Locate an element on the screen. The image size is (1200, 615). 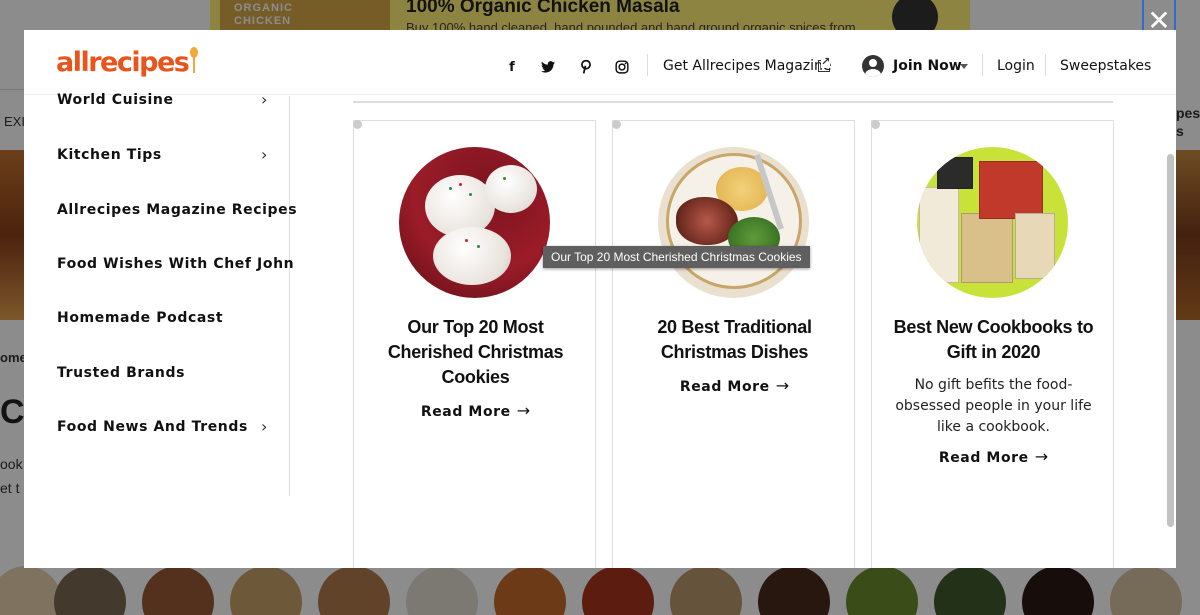
sweepstakes-link: Sweepstakes is located at coordinates (1105, 66).